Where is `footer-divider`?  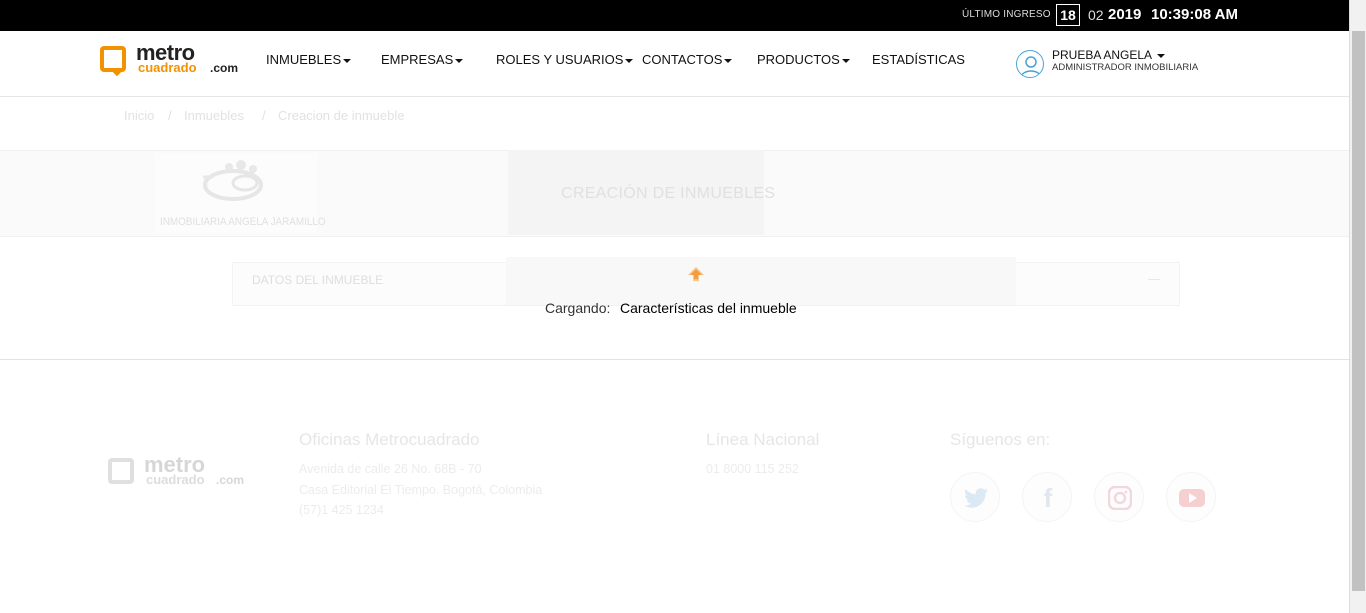
footer-divider is located at coordinates (674, 359).